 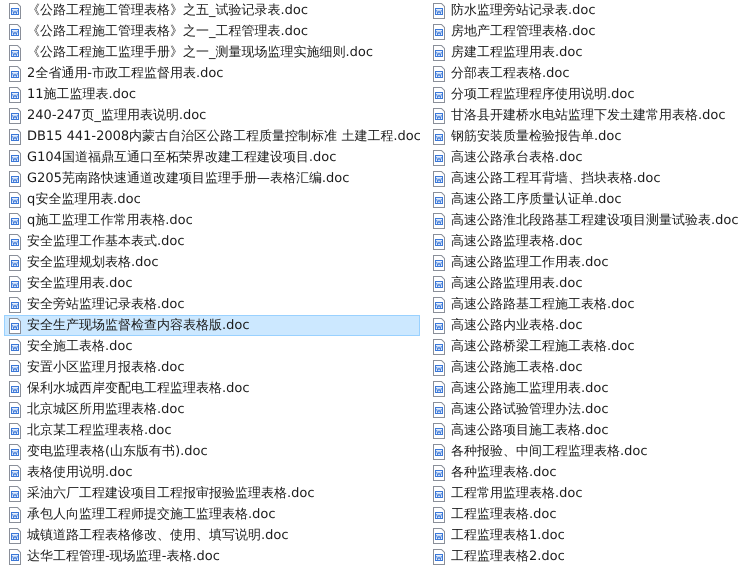 I want to click on file-item: 高速公路施工表格.doc, so click(x=587, y=367).